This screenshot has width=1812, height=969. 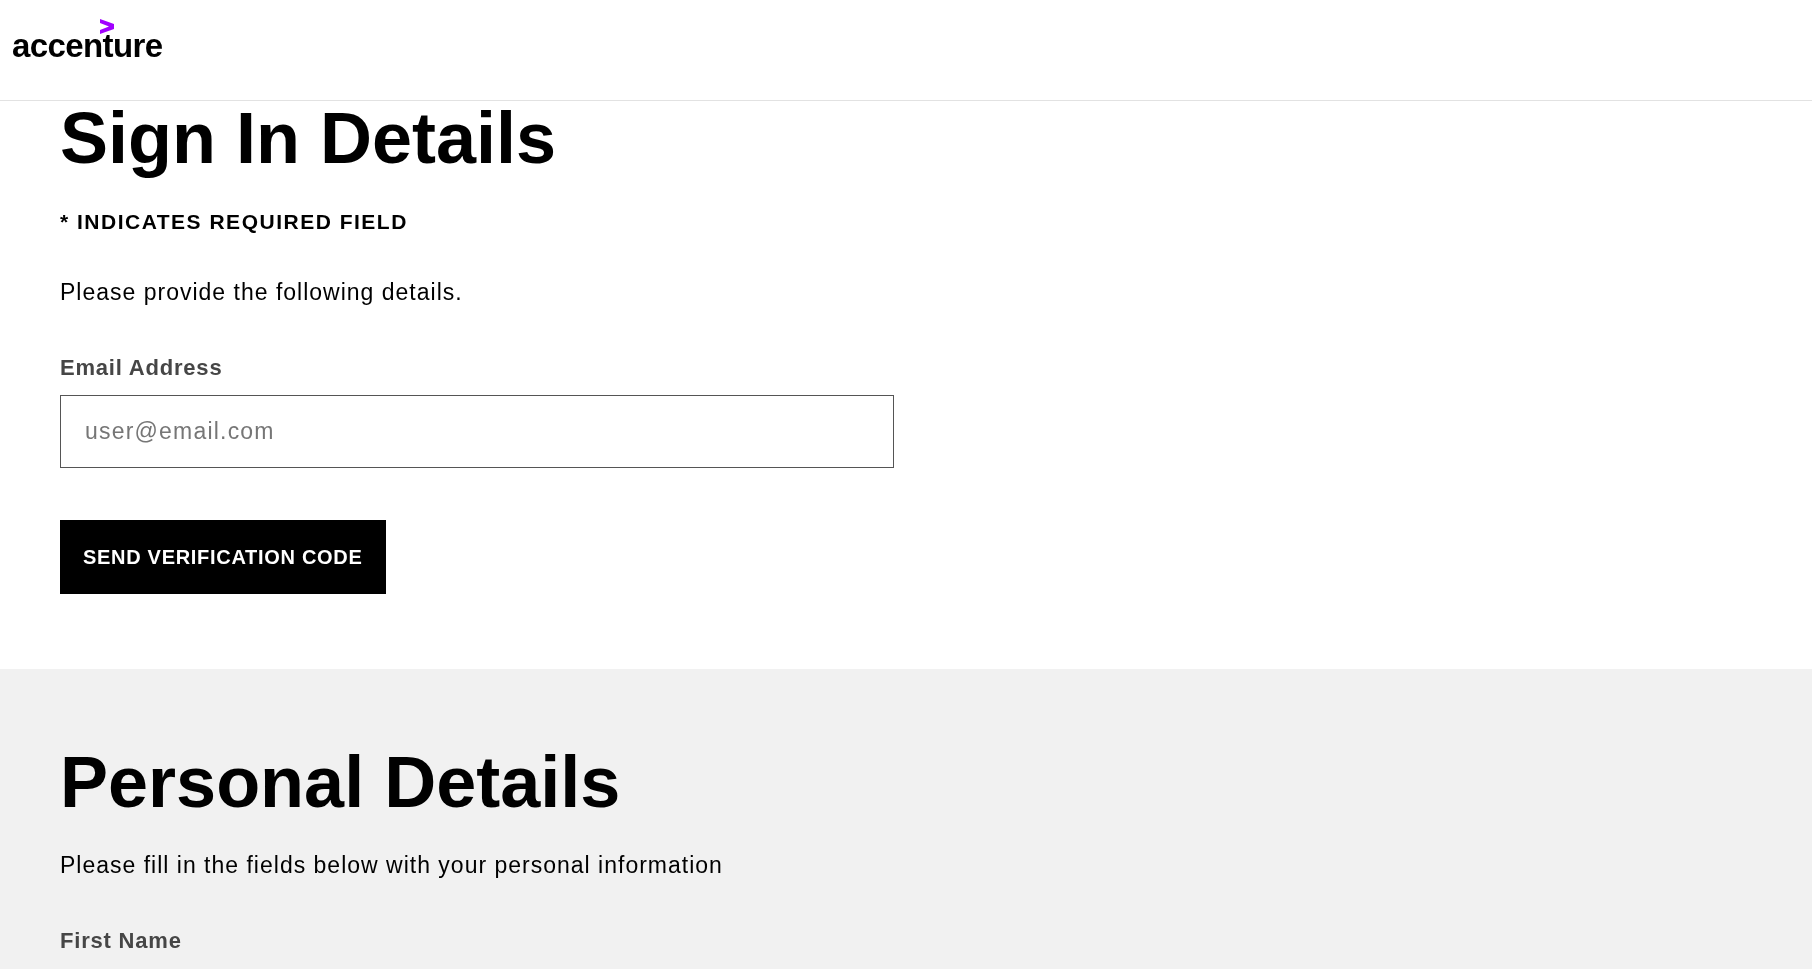 I want to click on required-note: * INDICATES REQUIRED FIELD, so click(x=234, y=222).